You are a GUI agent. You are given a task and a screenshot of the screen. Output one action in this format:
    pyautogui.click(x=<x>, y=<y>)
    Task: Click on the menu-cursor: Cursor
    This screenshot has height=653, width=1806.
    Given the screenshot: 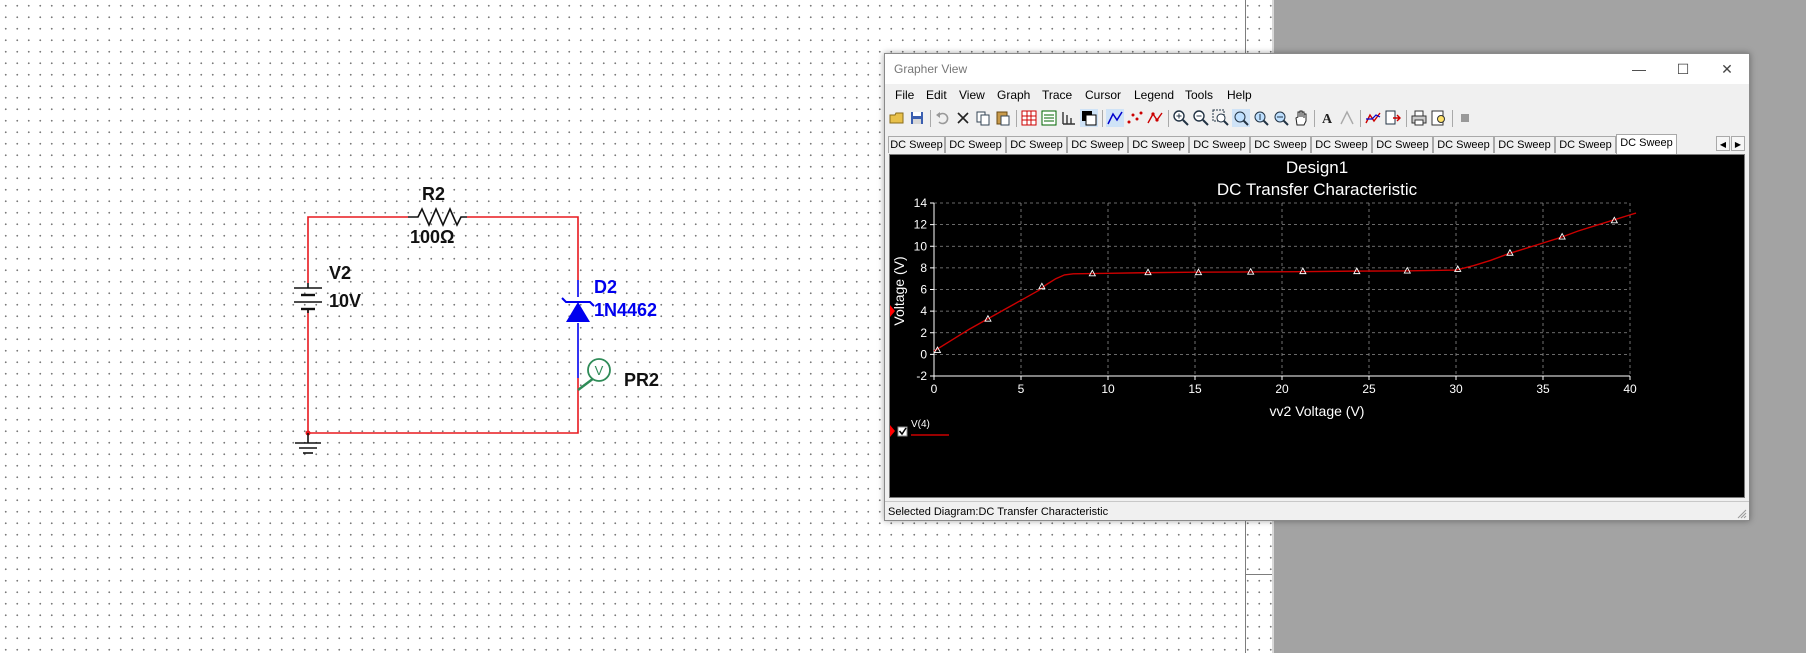 What is the action you would take?
    pyautogui.click(x=1103, y=95)
    